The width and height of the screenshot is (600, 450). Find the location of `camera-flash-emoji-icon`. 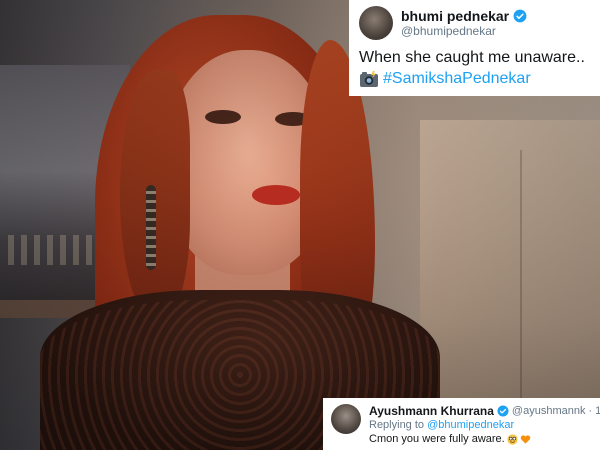

camera-flash-emoji-icon is located at coordinates (369, 79).